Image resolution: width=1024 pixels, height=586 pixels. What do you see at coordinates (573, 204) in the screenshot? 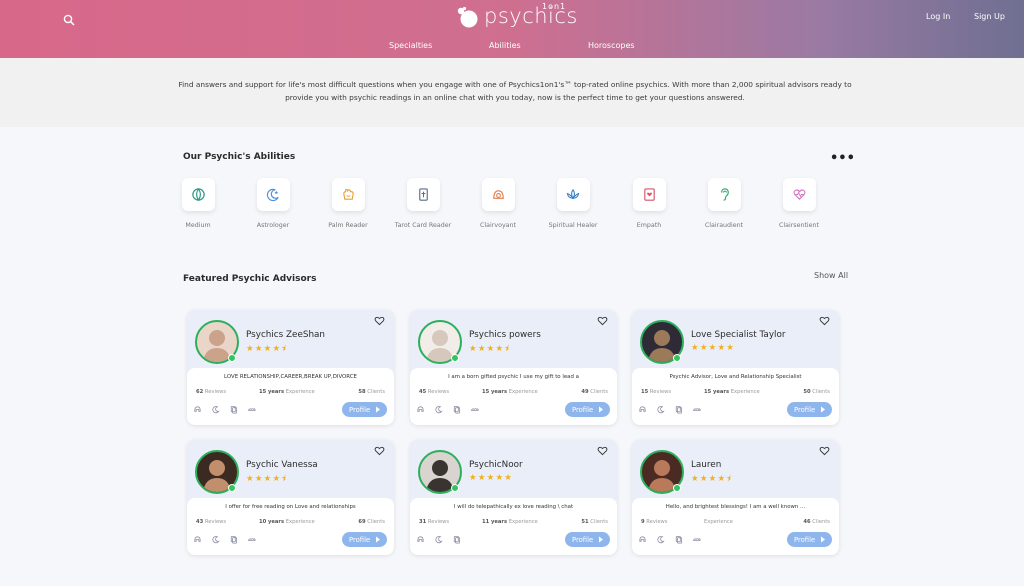
I see `ability-spiritual-healer: Spiritual Healer` at bounding box center [573, 204].